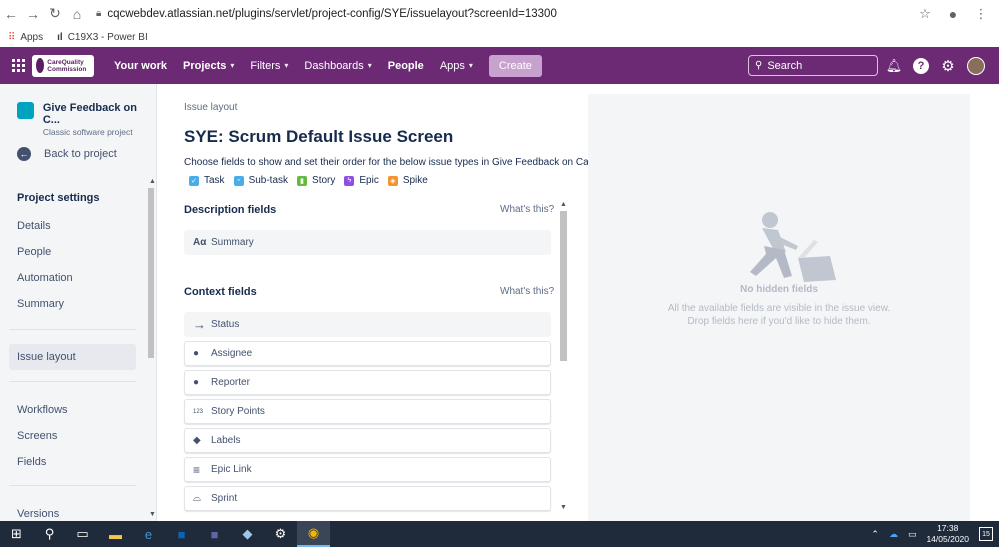  Describe the element at coordinates (894, 66) in the screenshot. I see `notifications-icon: 🔔︎` at that location.